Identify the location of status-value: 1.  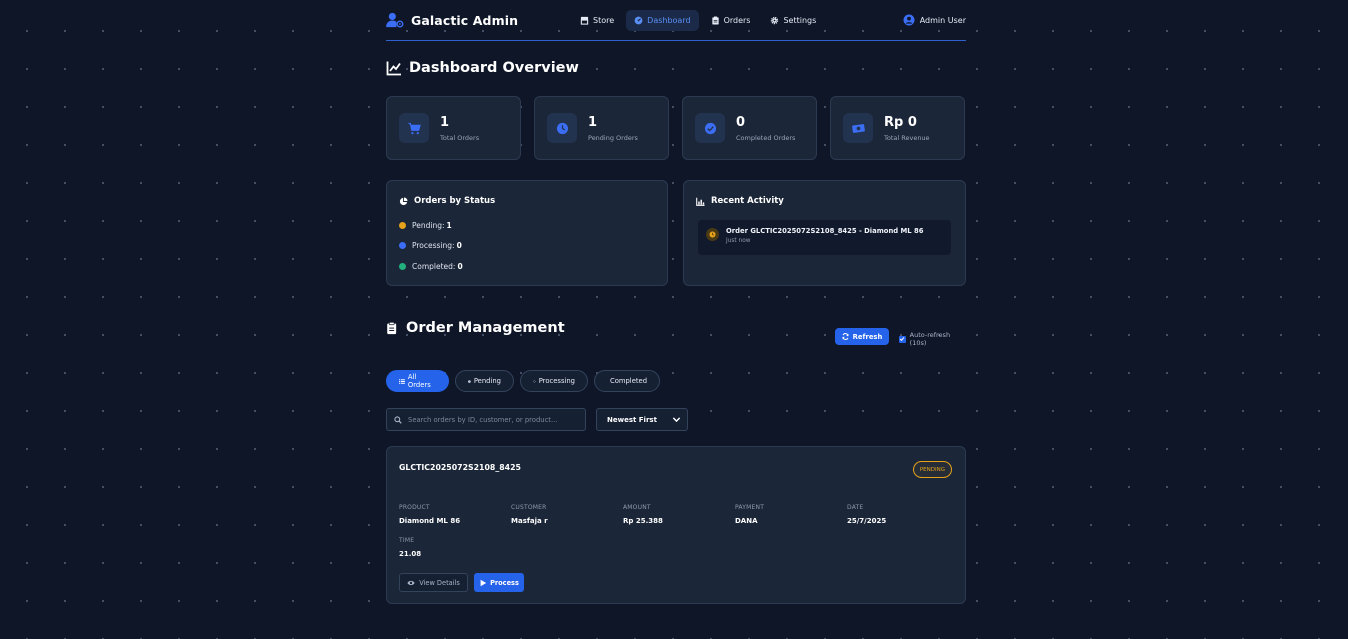
(449, 225).